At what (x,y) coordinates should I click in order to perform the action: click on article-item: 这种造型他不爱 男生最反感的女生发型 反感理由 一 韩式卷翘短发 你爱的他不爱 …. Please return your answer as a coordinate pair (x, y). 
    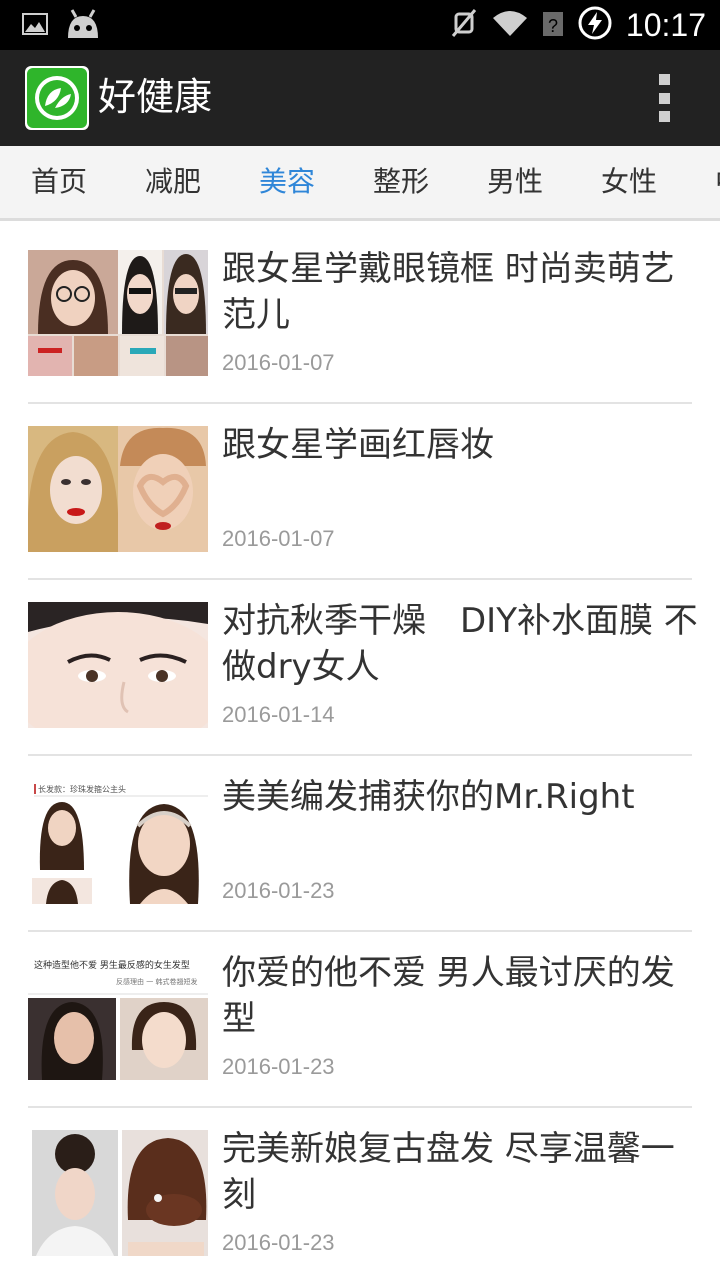
    Looking at the image, I should click on (360, 1020).